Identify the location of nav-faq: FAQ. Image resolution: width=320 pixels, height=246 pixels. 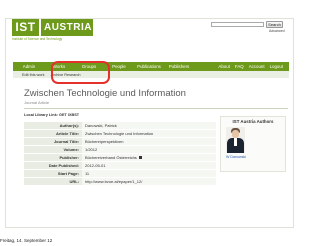
(239, 66).